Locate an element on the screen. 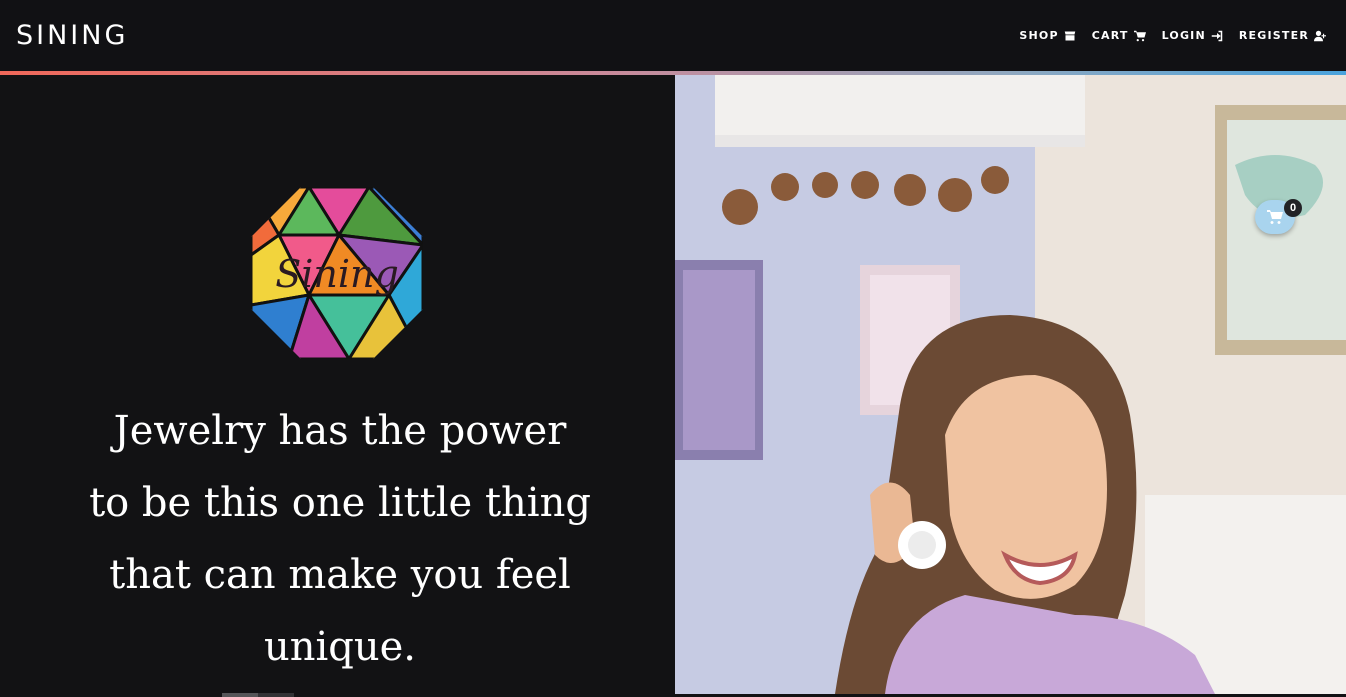 The image size is (1346, 697). cart-count-badge: 0 is located at coordinates (1293, 208).